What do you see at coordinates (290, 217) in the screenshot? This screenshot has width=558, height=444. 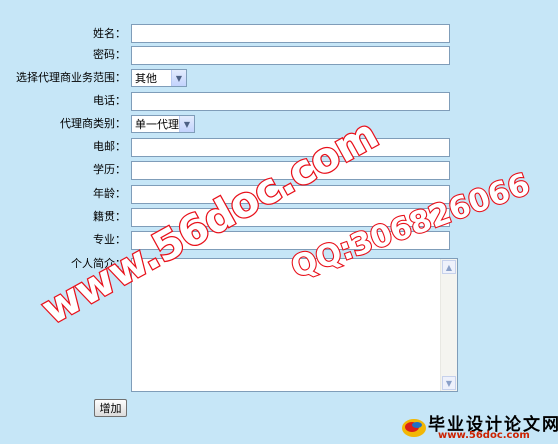 I see `hometown-input` at bounding box center [290, 217].